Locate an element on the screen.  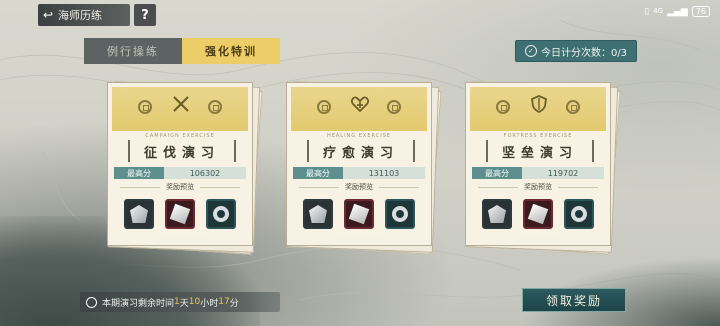
highscore-row: 最高分 131103 is located at coordinates (359, 173).